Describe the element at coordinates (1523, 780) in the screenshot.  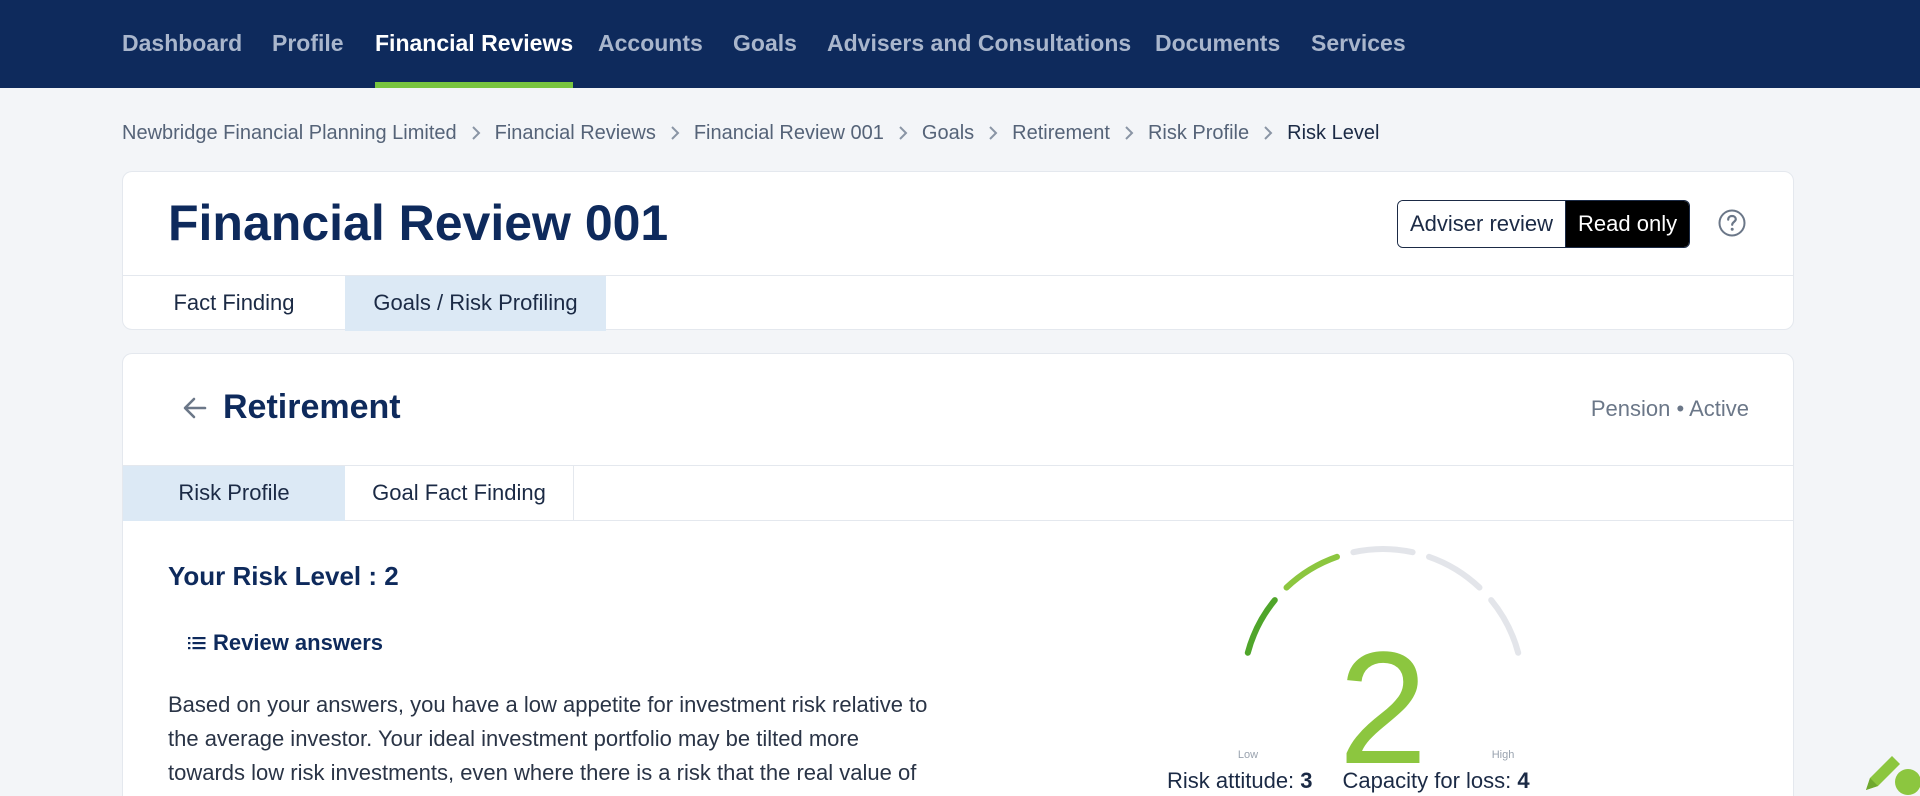
I see `capacity-for-loss-value: 4` at that location.